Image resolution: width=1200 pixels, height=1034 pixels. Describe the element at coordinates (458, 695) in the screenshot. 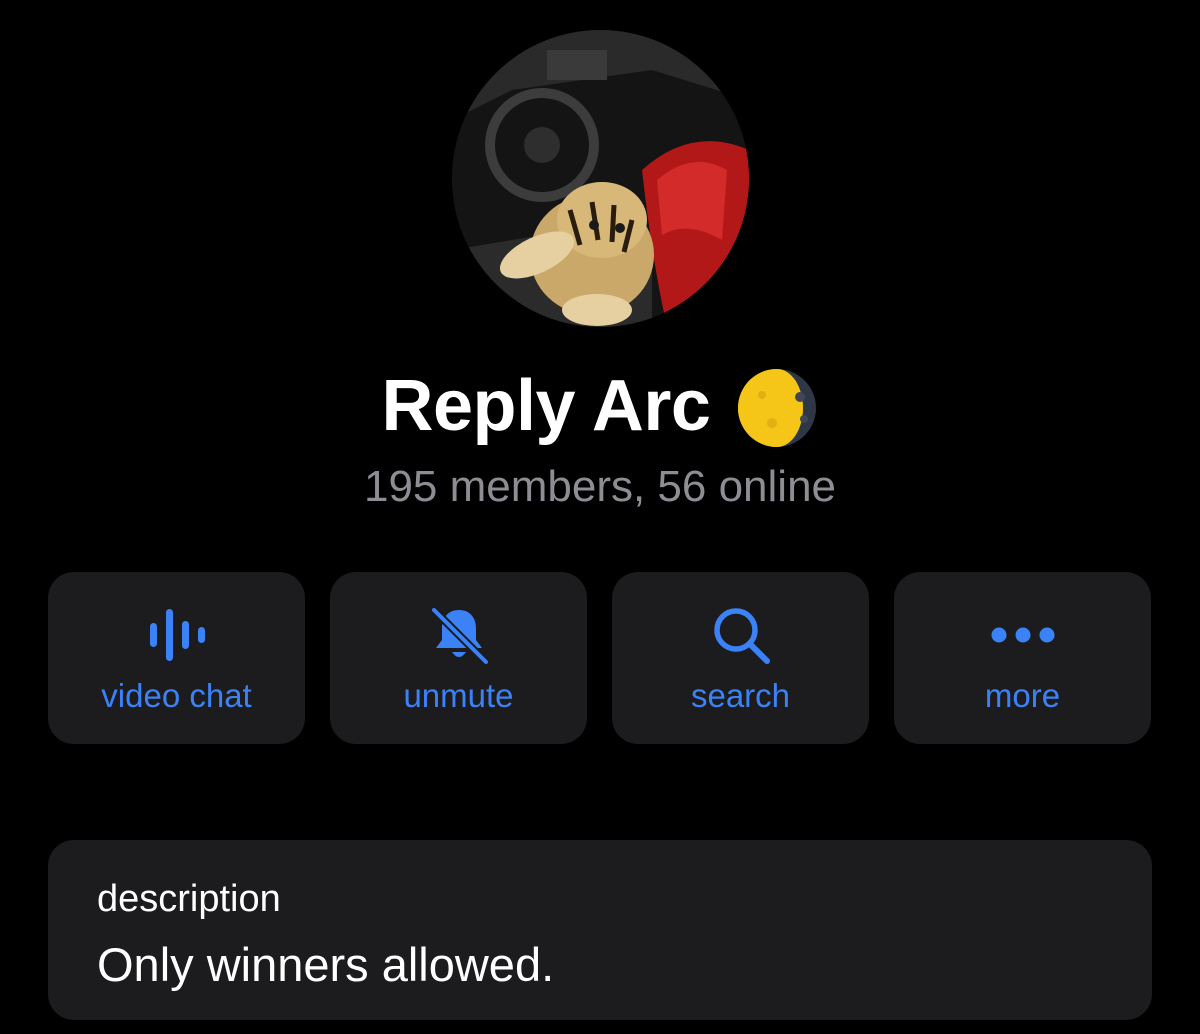

I see `unmute-label: unmute` at that location.